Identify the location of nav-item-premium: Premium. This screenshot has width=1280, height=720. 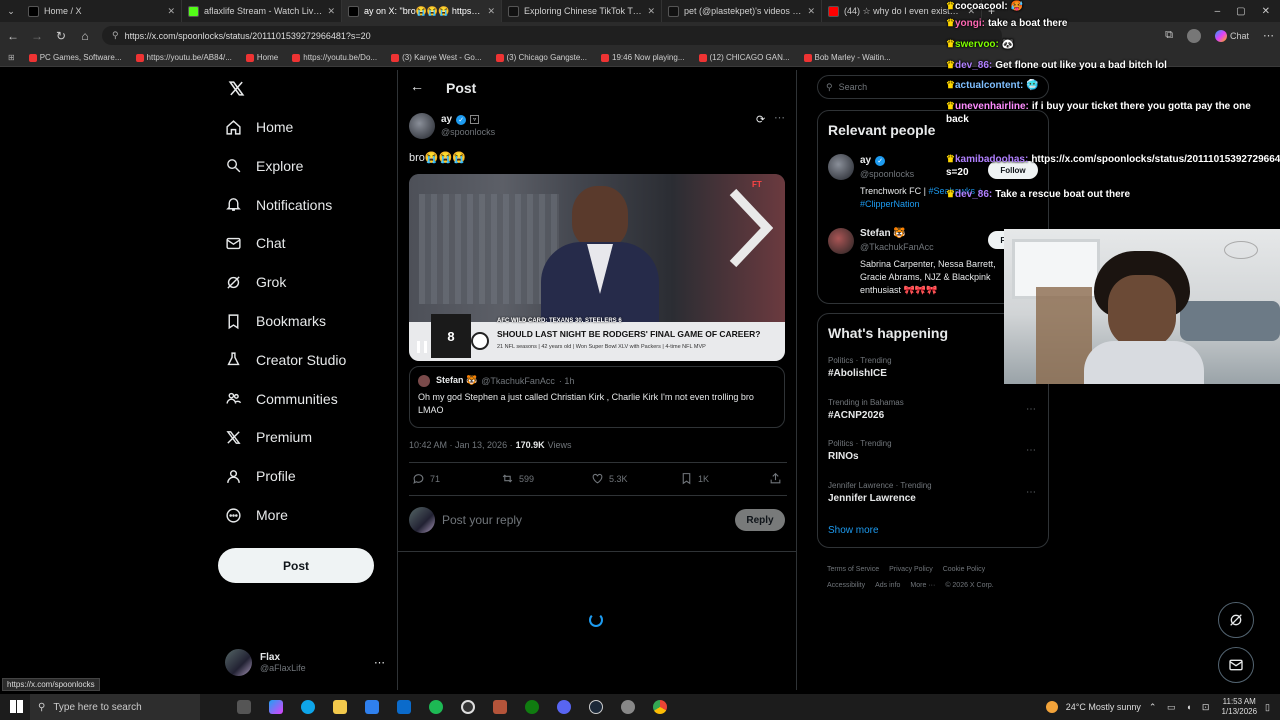
(268, 437).